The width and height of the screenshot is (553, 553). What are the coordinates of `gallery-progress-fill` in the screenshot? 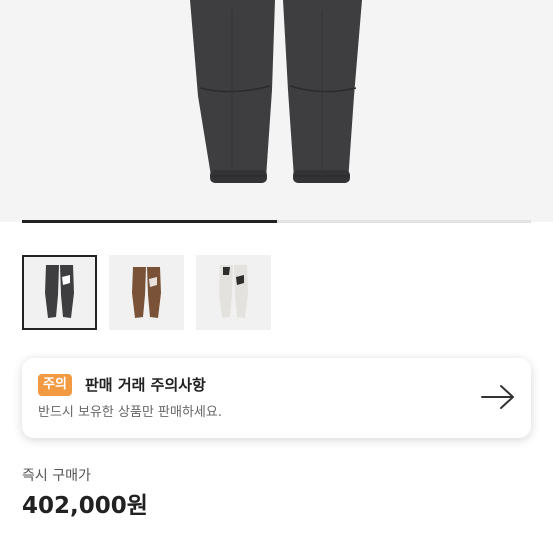 It's located at (149, 221).